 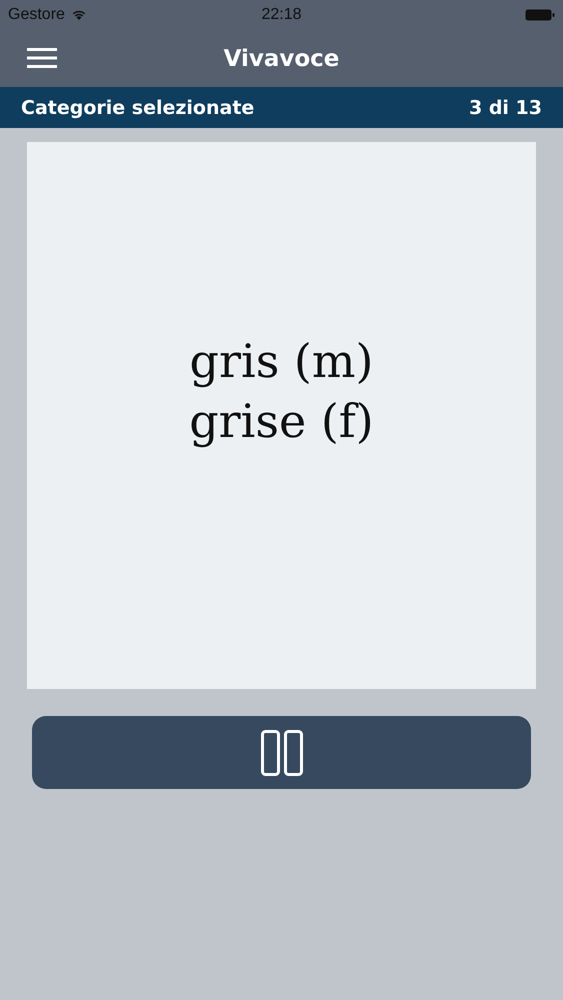 I want to click on category-label: Categorie selezionate, so click(x=137, y=107).